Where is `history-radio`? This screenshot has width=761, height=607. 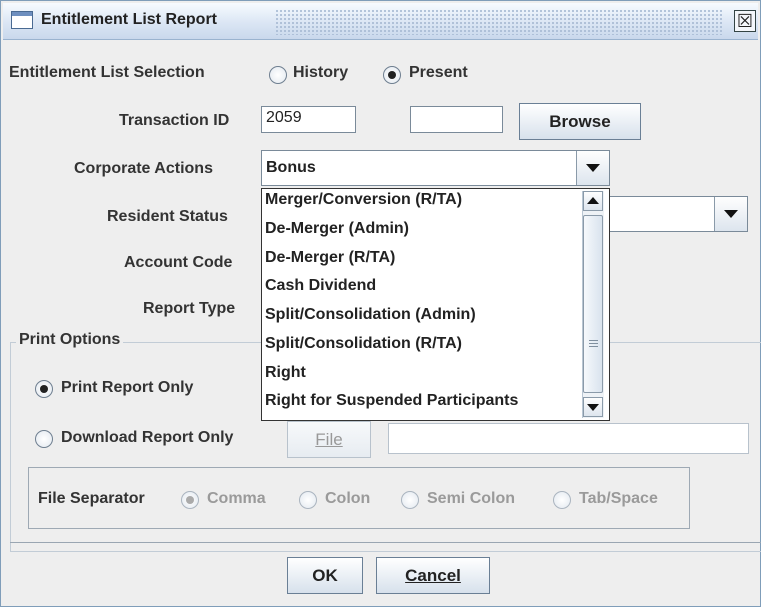
history-radio is located at coordinates (278, 75).